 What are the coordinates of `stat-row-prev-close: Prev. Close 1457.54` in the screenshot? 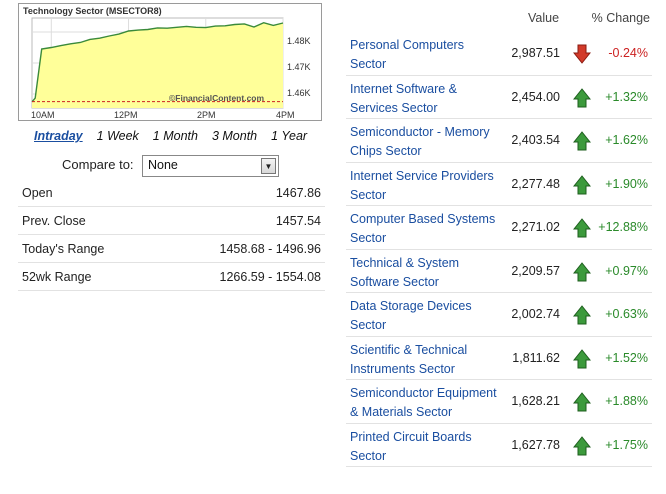 It's located at (171, 221).